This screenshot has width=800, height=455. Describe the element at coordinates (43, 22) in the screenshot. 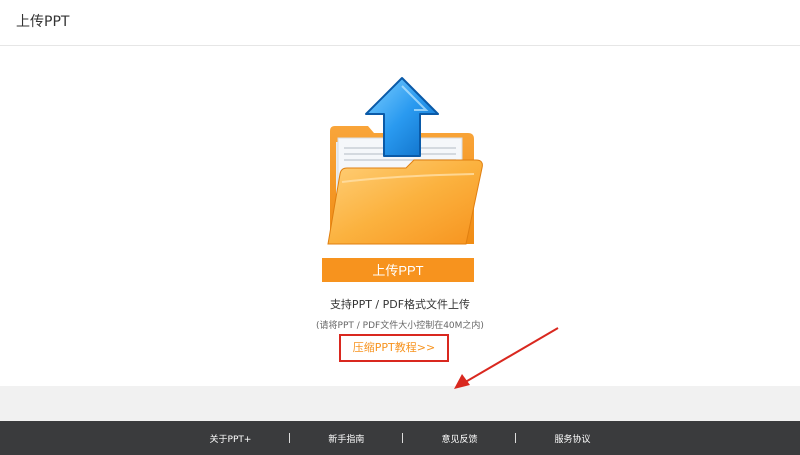

I see `page-title: 上传PPT` at that location.